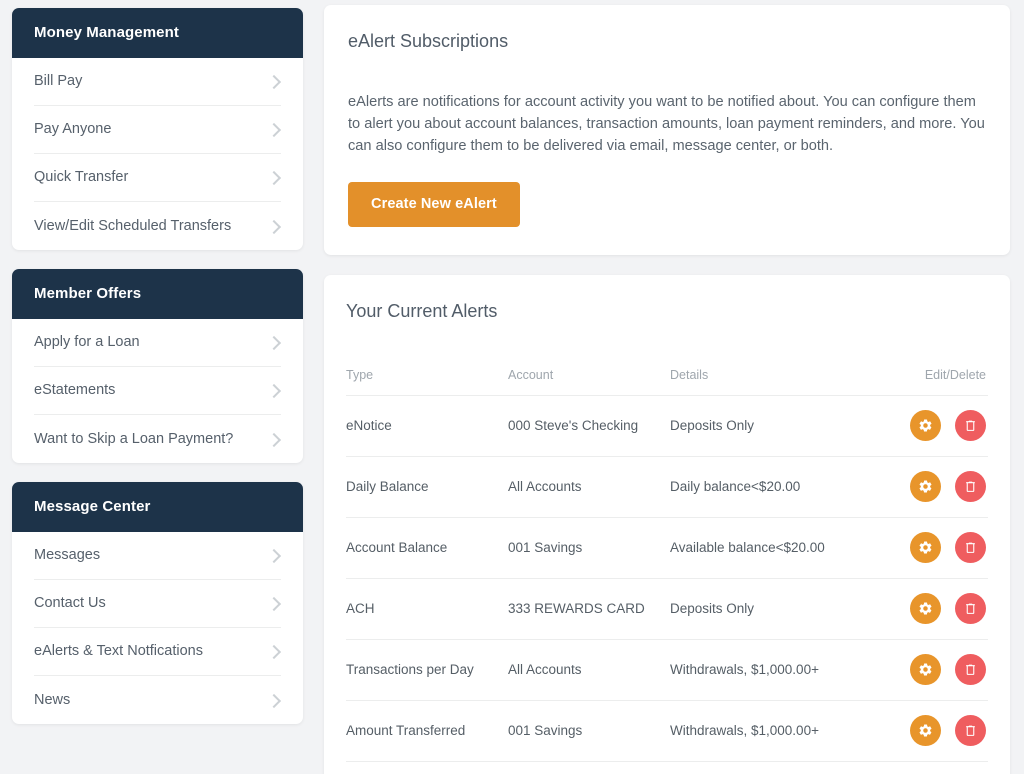 This screenshot has height=774, width=1024. Describe the element at coordinates (70, 603) in the screenshot. I see `sidebar-item-label: Contact Us` at that location.